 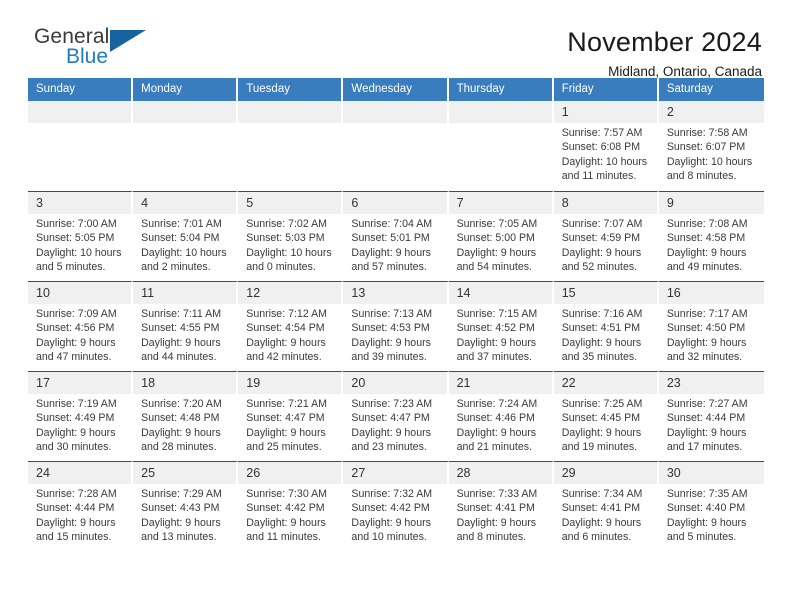 What do you see at coordinates (395, 383) in the screenshot?
I see `day-number: 20` at bounding box center [395, 383].